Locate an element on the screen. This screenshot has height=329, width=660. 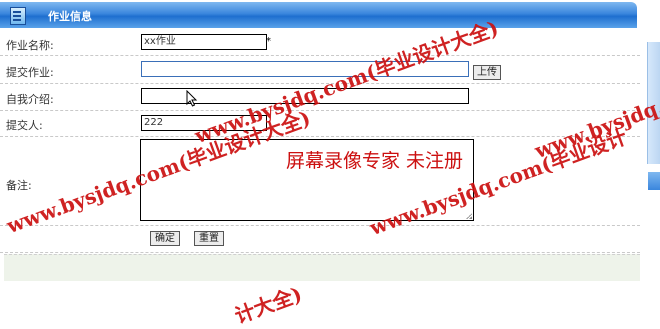
document-icon is located at coordinates (18, 16).